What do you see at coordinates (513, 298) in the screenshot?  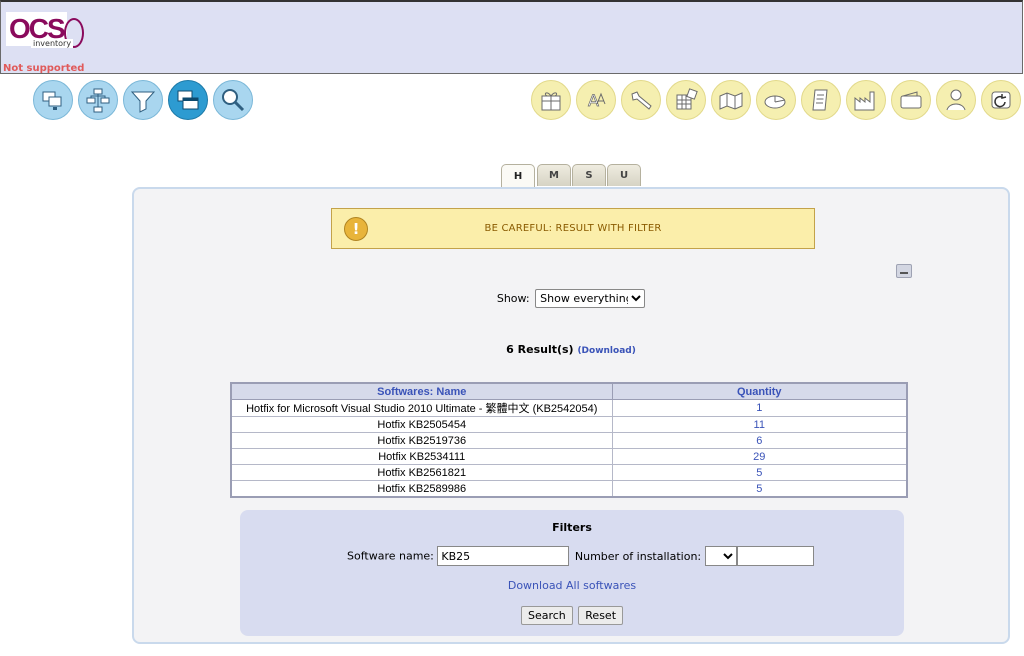 I see `show-label: Show:` at bounding box center [513, 298].